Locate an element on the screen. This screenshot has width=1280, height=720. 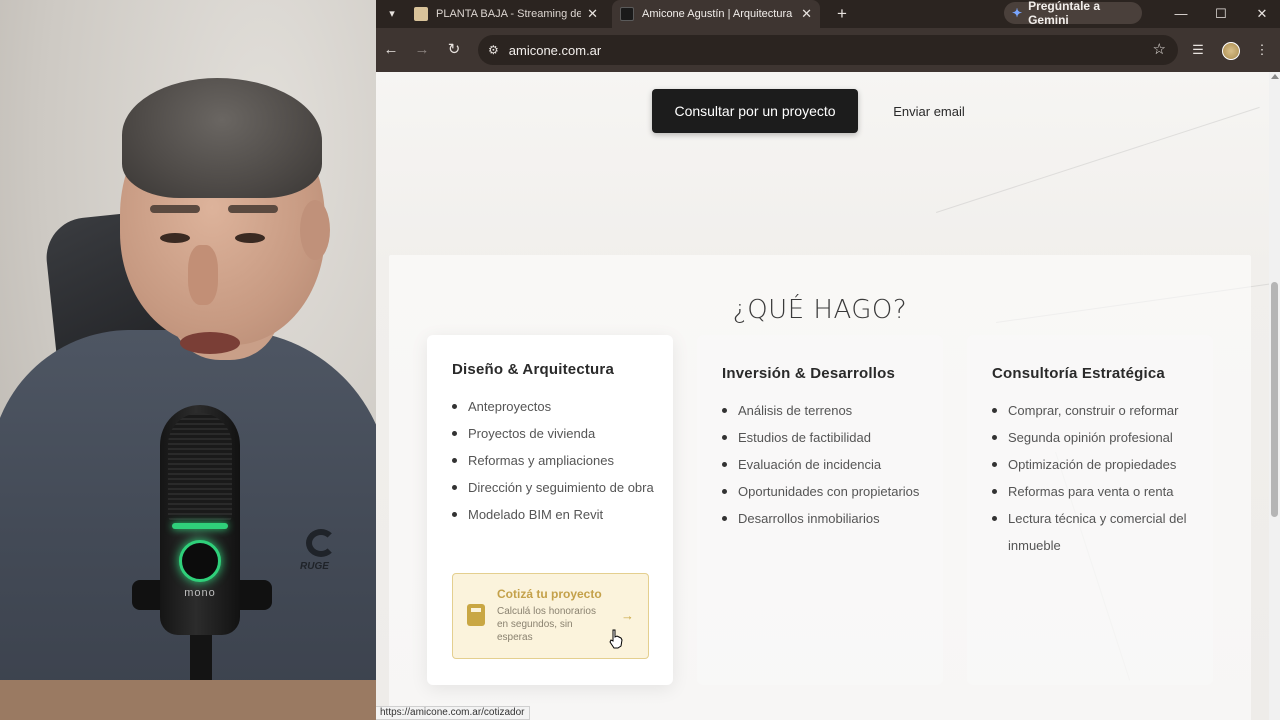
mic-brand-label: mono is located at coordinates (200, 593).